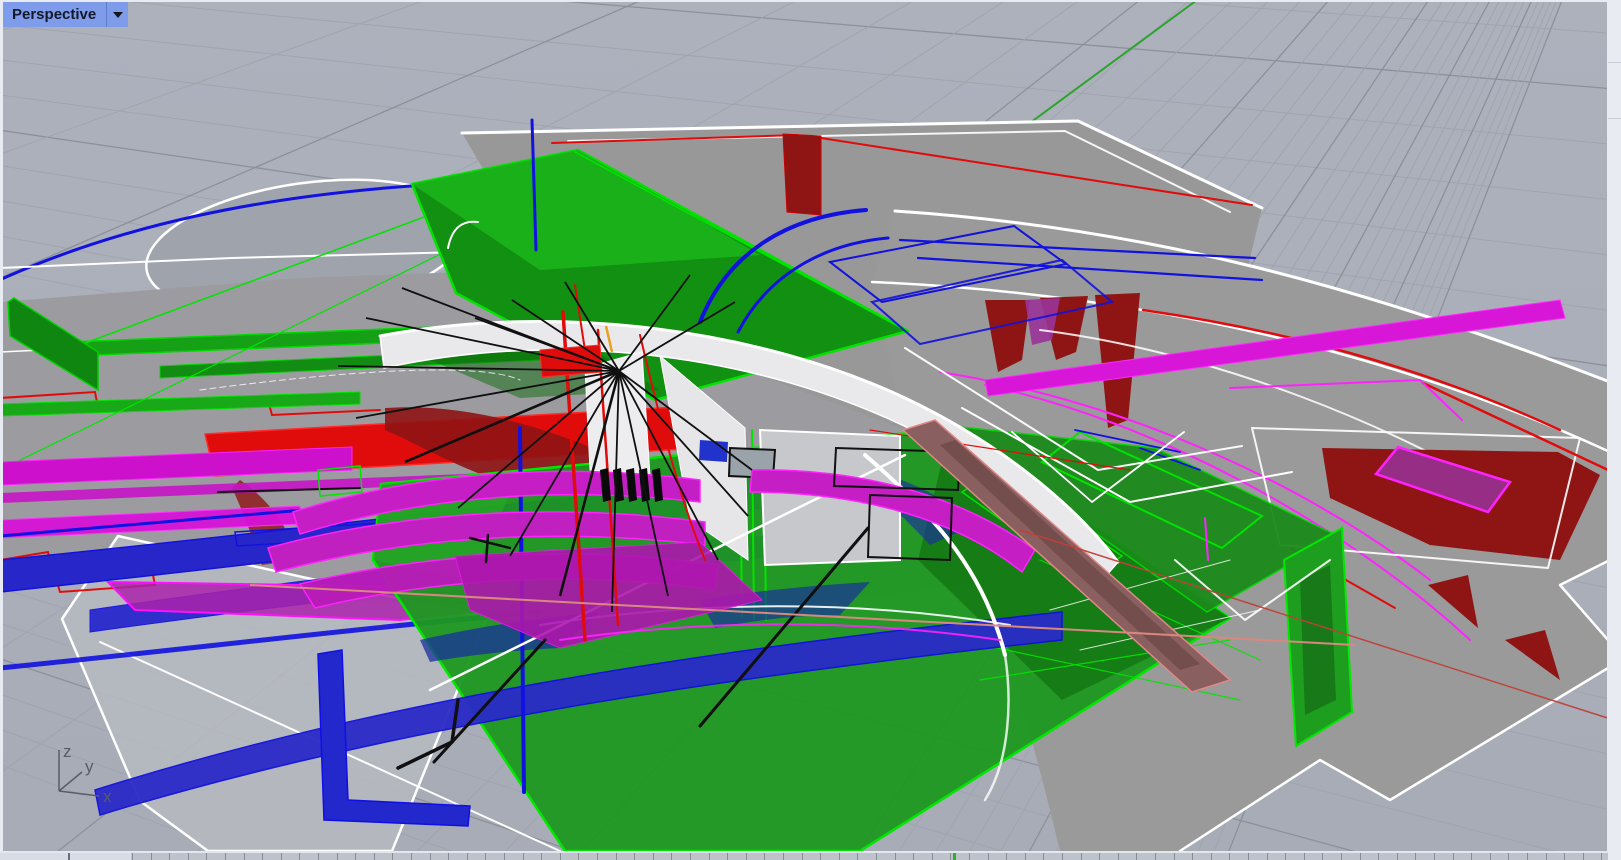 The image size is (1621, 860). What do you see at coordinates (89, 766) in the screenshot?
I see `gizmo-y-label: y` at bounding box center [89, 766].